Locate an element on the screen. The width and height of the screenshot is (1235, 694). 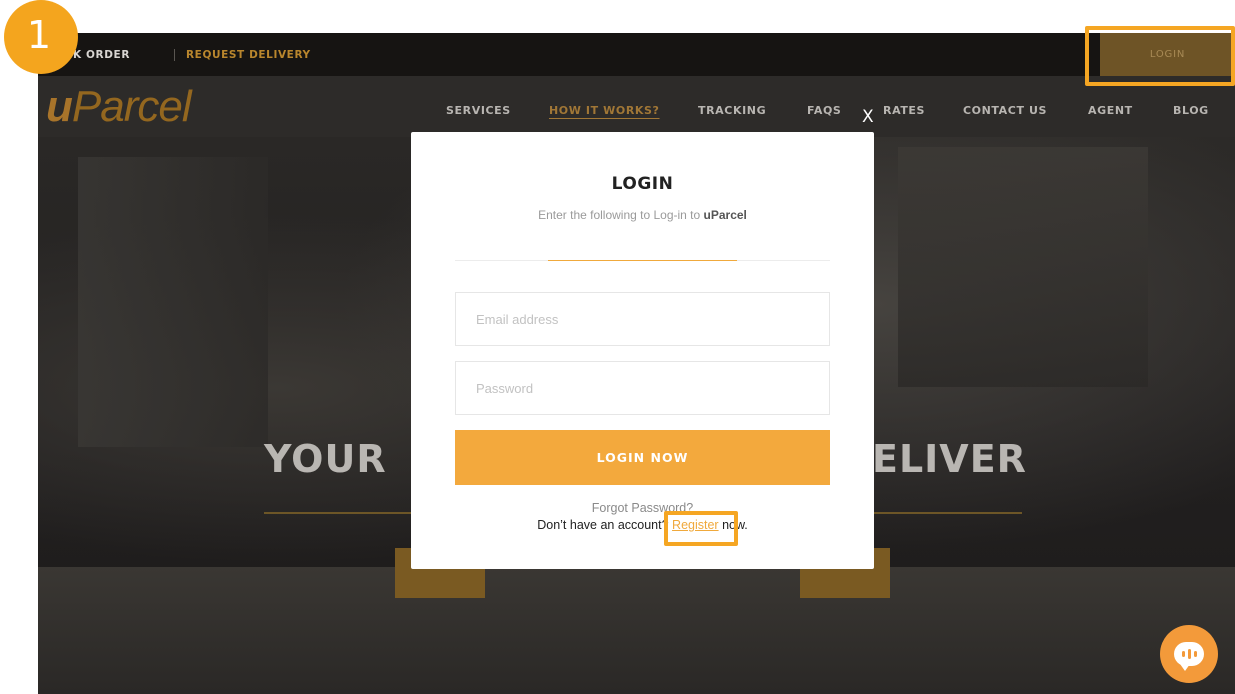
modal-divider-accent is located at coordinates (642, 260).